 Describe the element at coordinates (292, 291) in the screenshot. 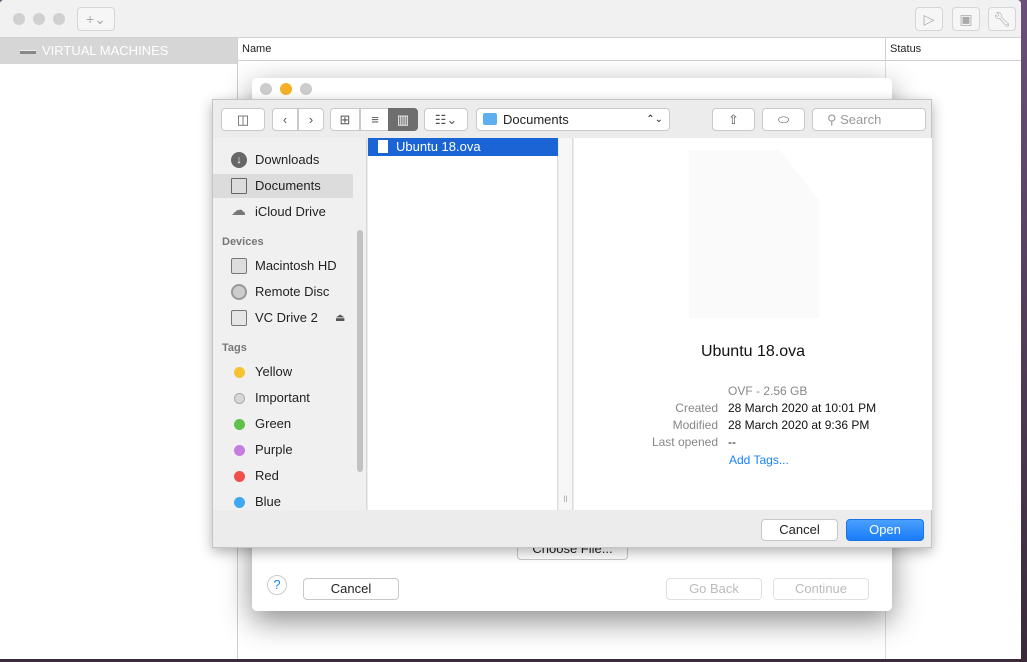

I see `sidebar-item-label: Remote Disc` at that location.